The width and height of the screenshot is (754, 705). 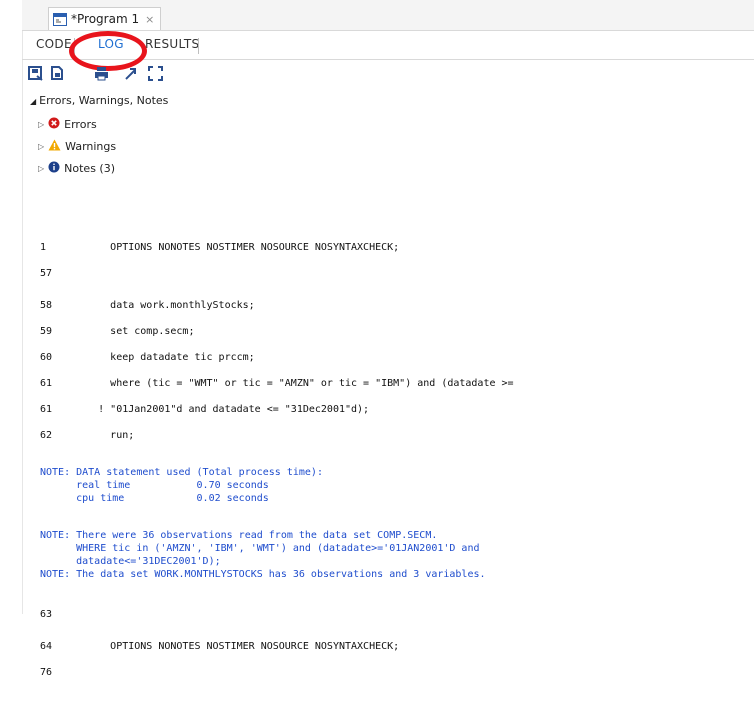 I want to click on save-icon, so click(x=35, y=73).